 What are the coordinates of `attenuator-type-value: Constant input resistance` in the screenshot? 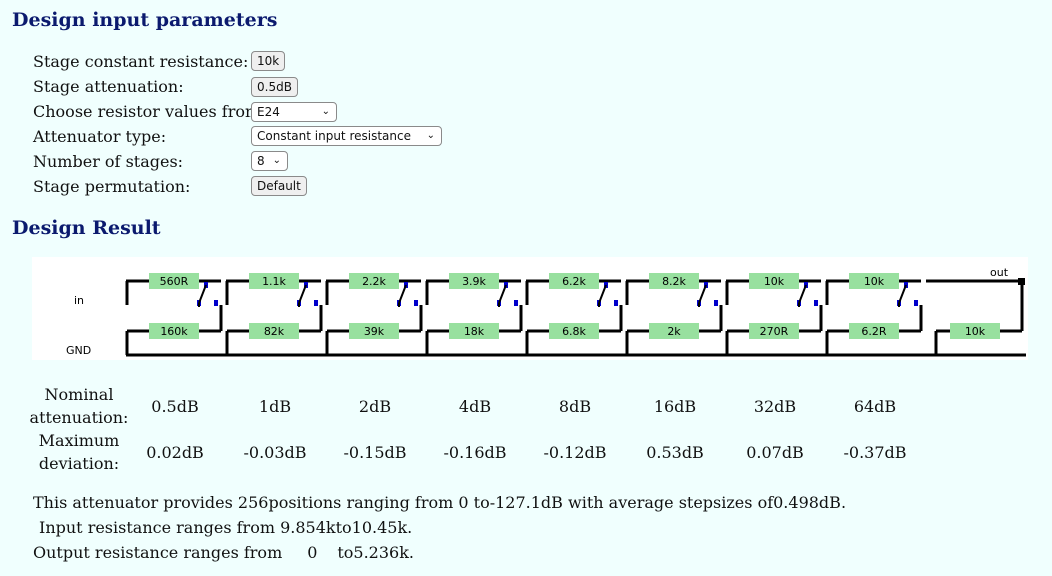 It's located at (334, 136).